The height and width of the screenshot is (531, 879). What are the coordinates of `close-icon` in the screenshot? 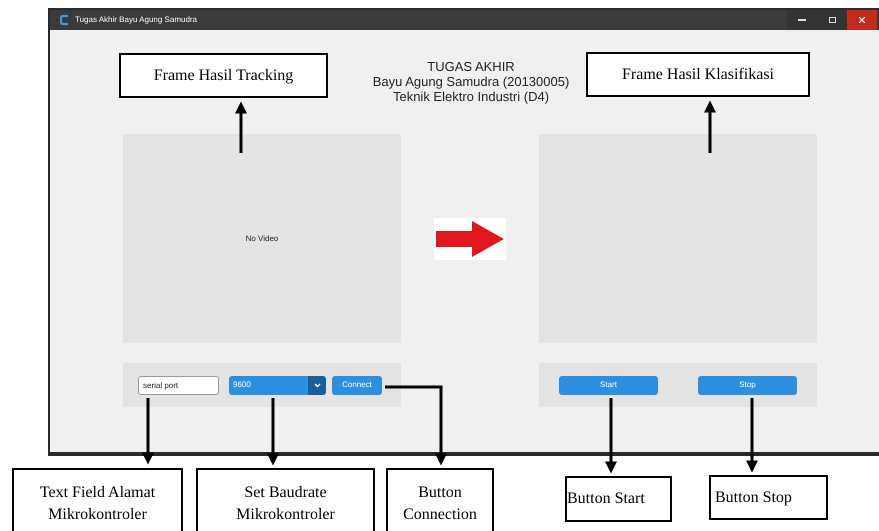 It's located at (862, 20).